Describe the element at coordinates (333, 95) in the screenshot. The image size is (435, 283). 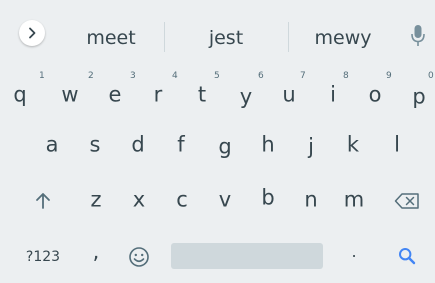
I see `key-i: i` at that location.